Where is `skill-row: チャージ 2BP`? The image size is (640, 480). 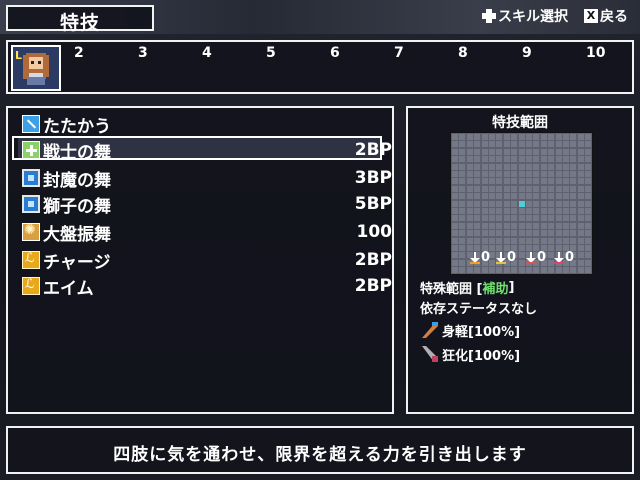 skill-row: チャージ 2BP is located at coordinates (207, 260).